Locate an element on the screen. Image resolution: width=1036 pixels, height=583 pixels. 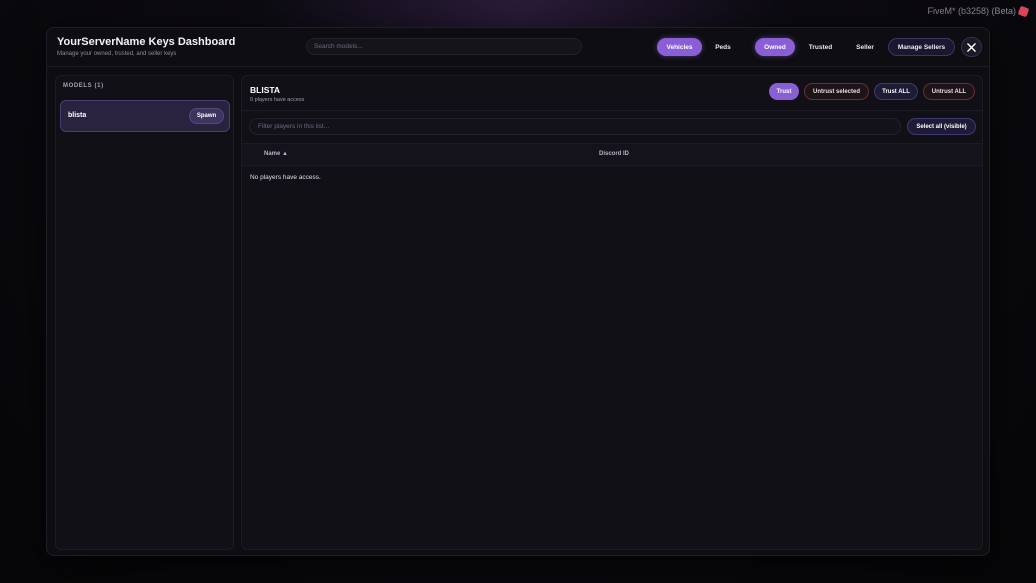
players-table-header: Name ▲ Discord ID is located at coordinates (612, 154).